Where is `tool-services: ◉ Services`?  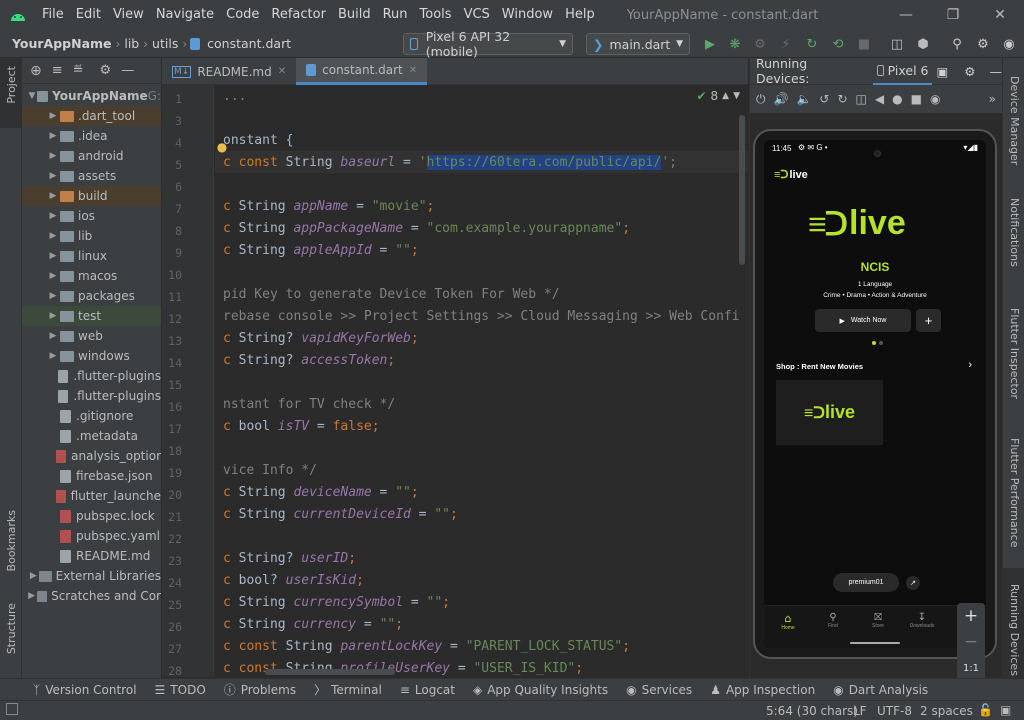
tool-services: ◉ Services is located at coordinates (659, 690).